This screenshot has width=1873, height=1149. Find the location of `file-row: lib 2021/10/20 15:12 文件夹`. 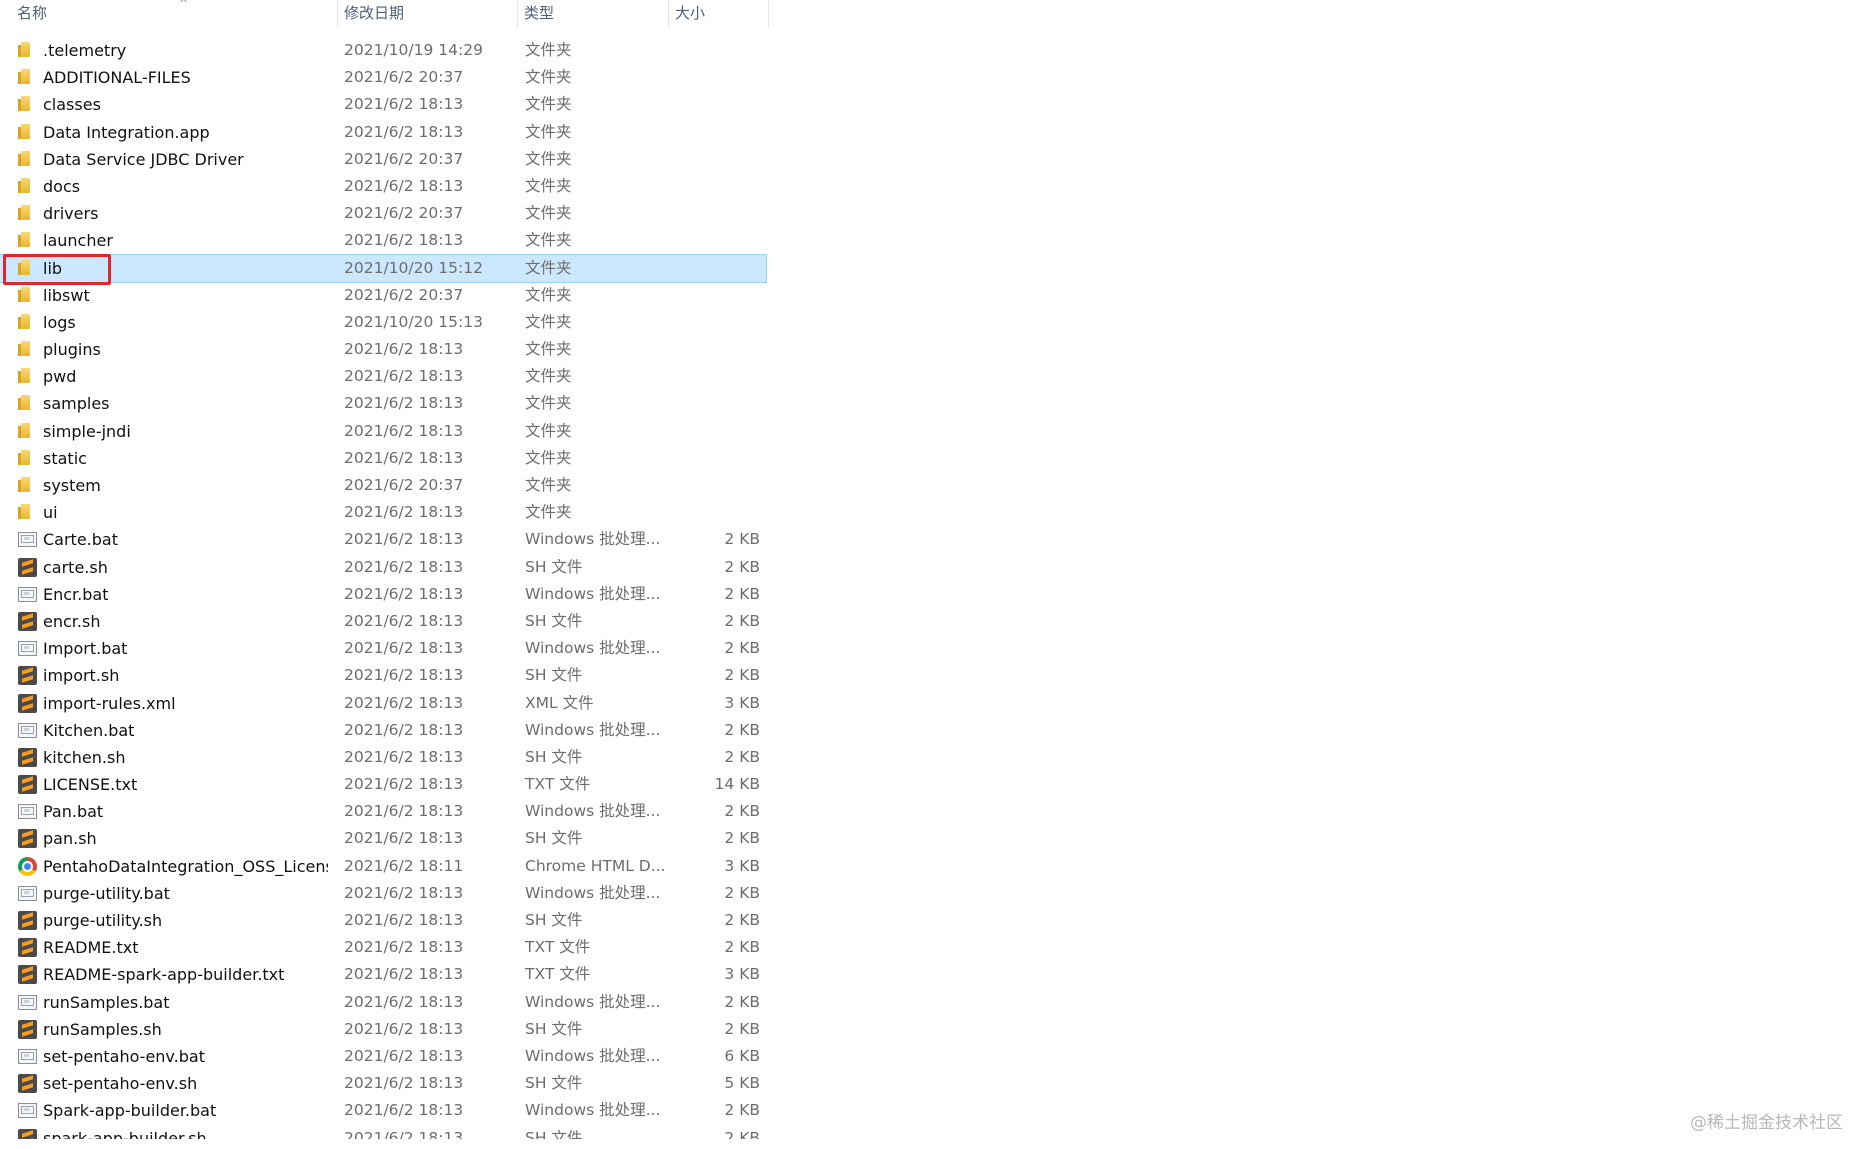

file-row: lib 2021/10/20 15:12 文件夹 is located at coordinates (383, 268).